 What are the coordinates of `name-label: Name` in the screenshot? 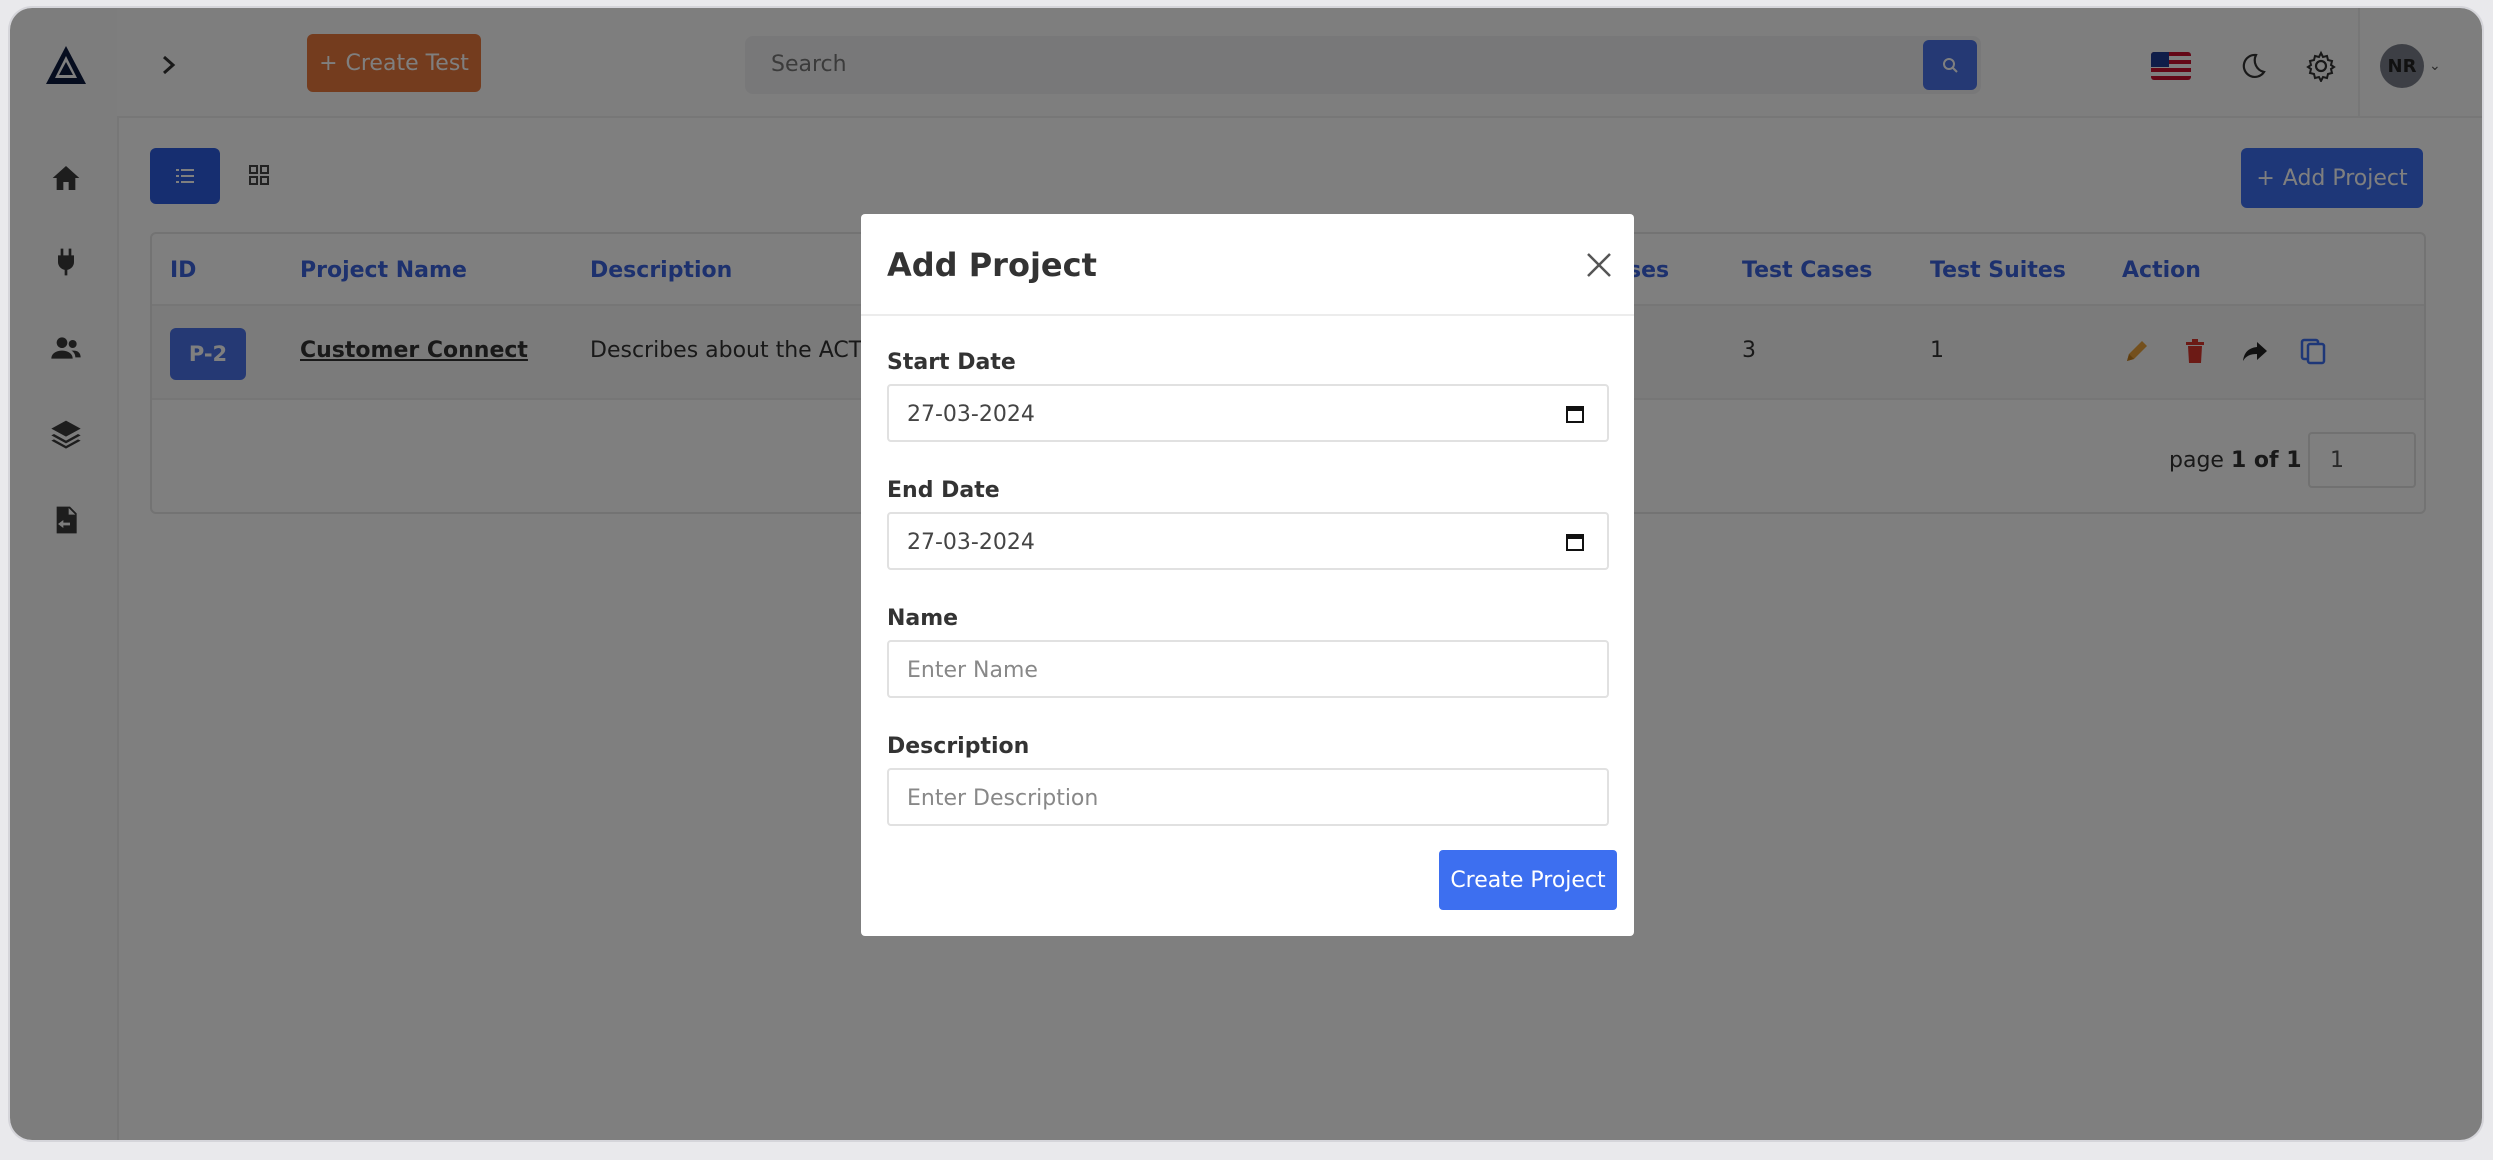 It's located at (923, 618).